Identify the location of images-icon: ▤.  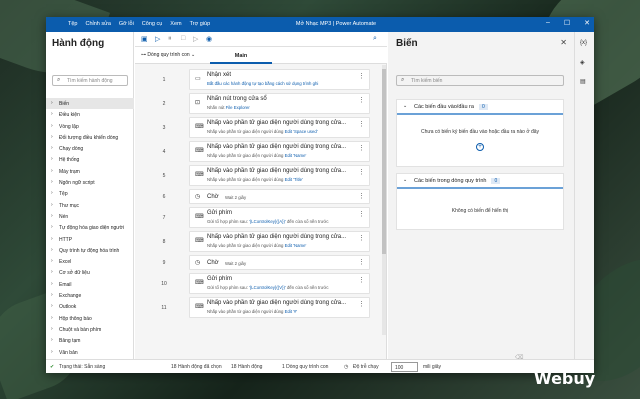
(583, 81).